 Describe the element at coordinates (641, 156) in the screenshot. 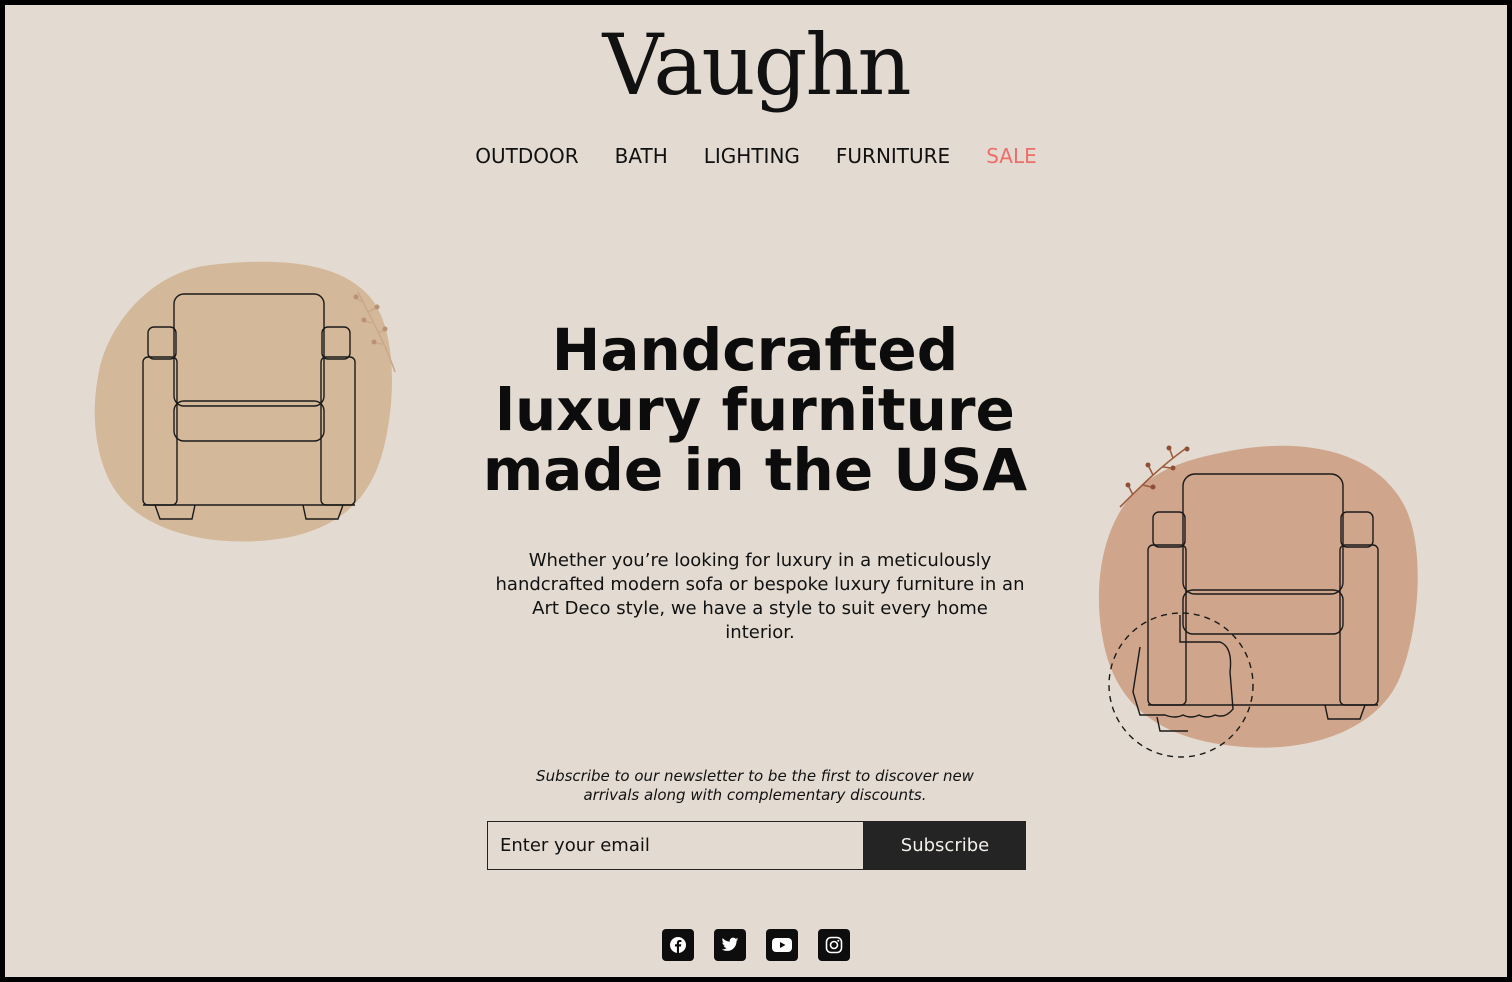

I see `nav-item-bath: BATH` at that location.